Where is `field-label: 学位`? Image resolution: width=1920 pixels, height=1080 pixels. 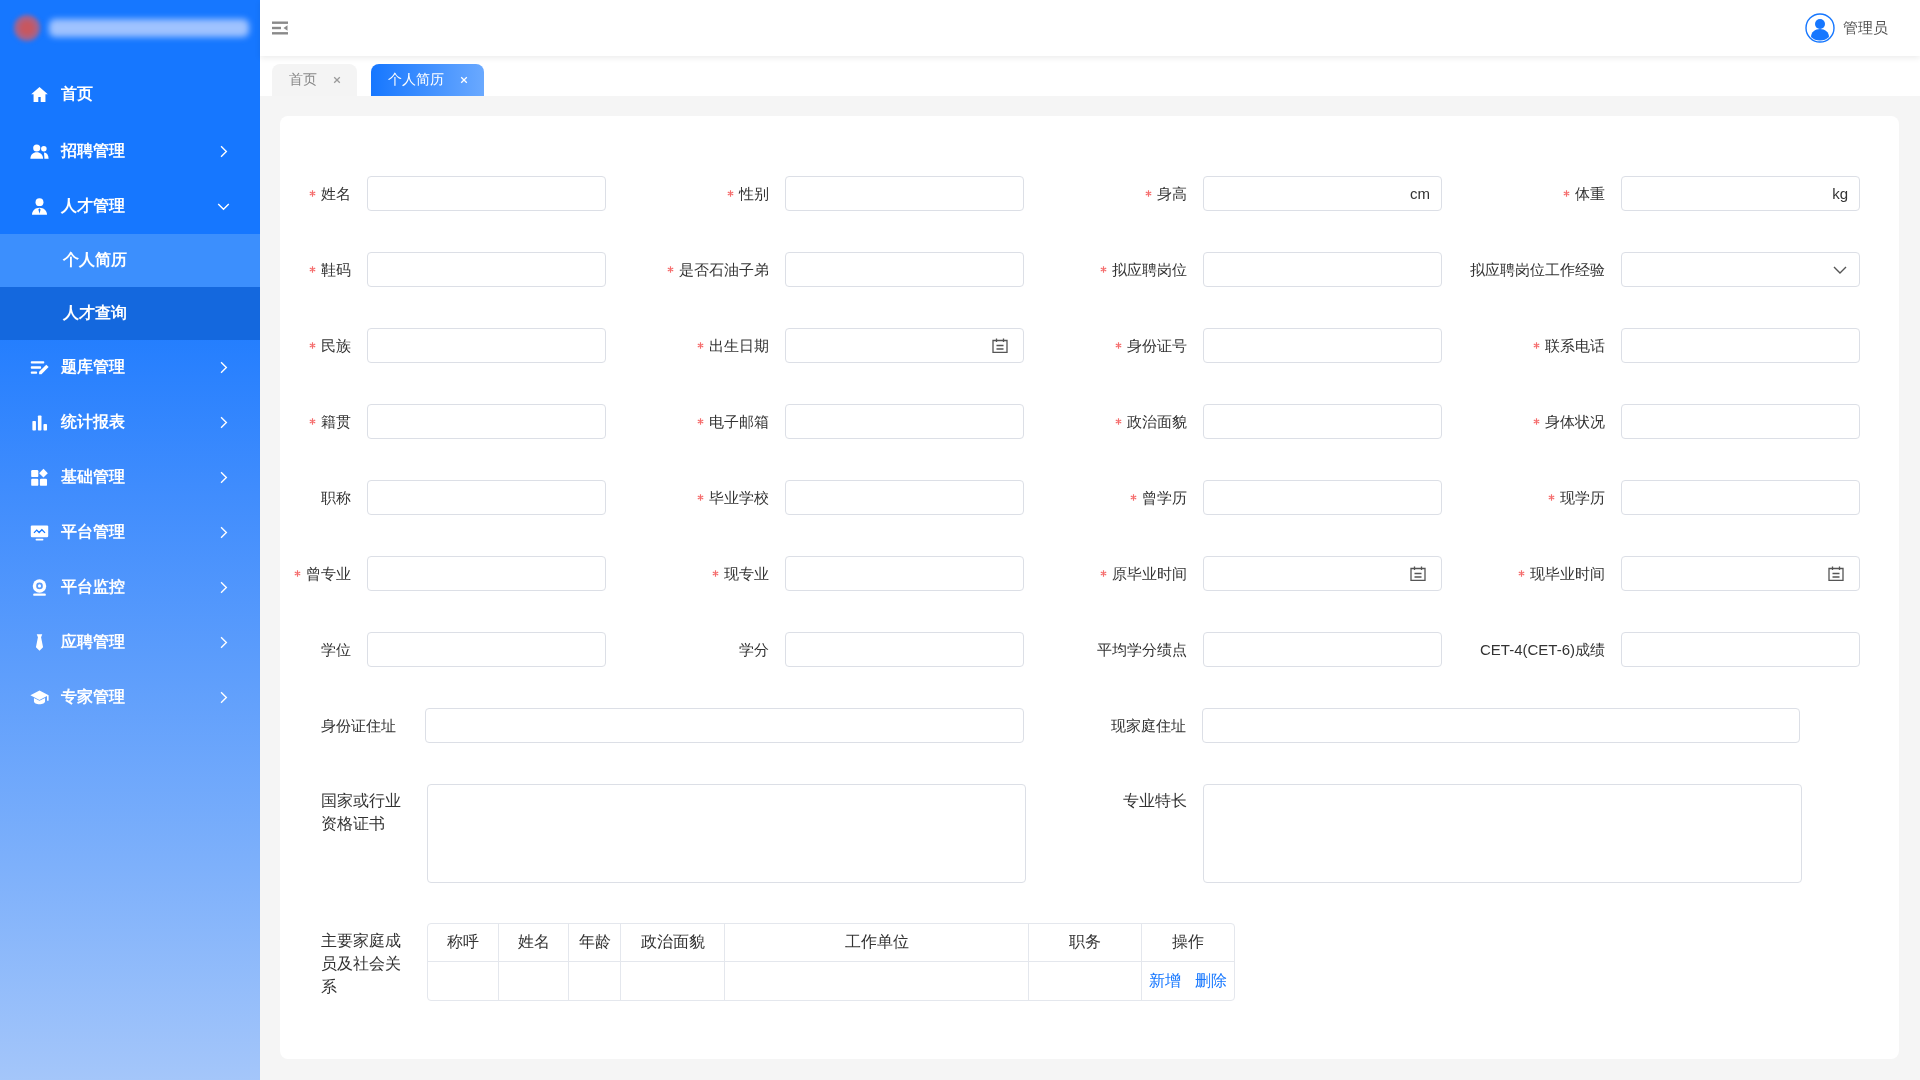 field-label: 学位 is located at coordinates (336, 649).